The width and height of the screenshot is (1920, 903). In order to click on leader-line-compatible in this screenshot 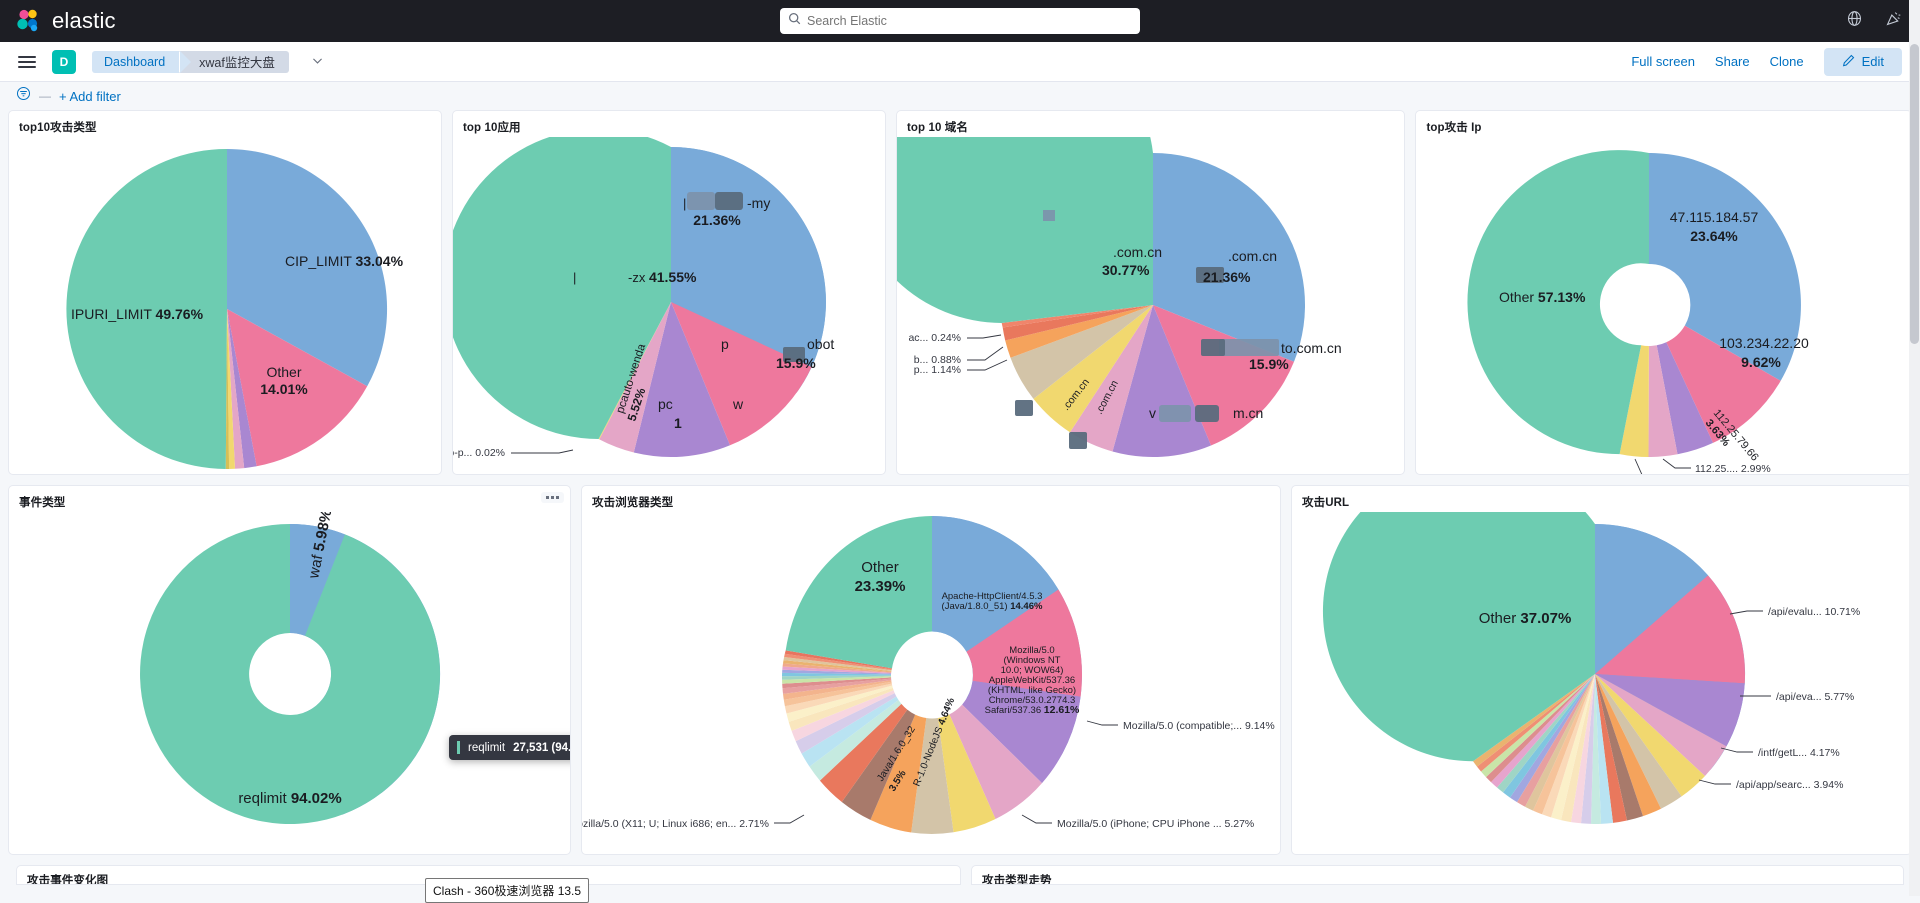, I will do `click(1102, 723)`.